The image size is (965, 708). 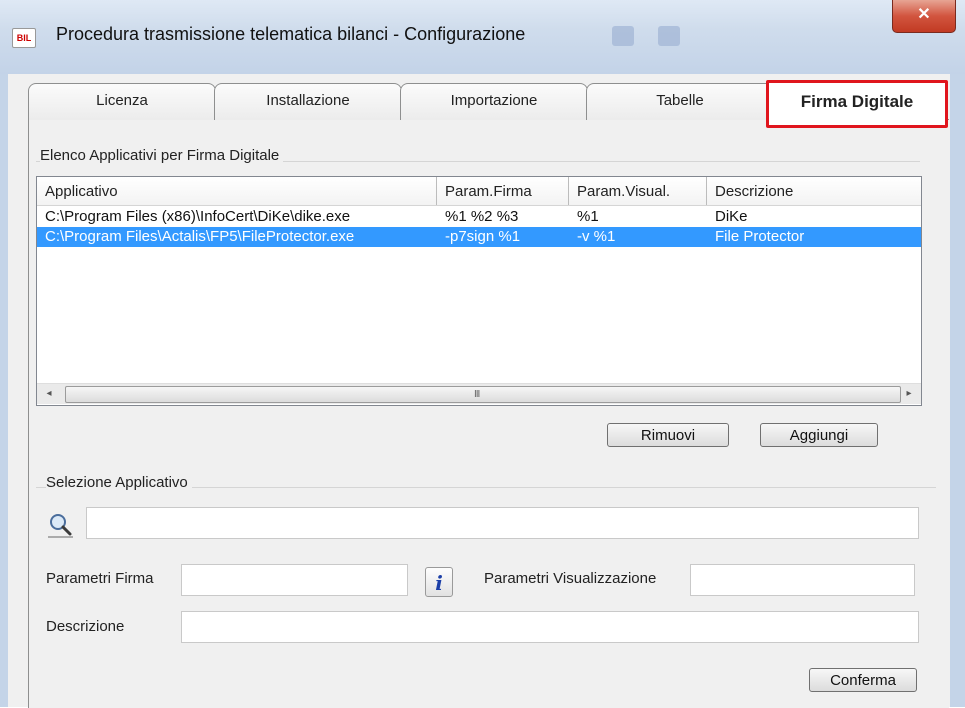 I want to click on add-button: Aggiungi, so click(x=819, y=435).